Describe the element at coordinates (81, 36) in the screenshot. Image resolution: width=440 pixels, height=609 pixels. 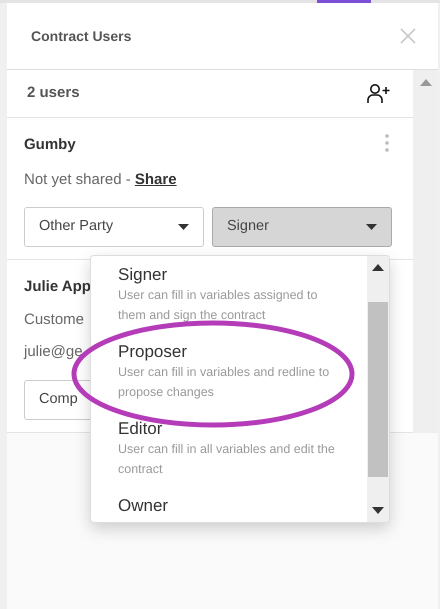
I see `panel-title: Contract Users` at that location.